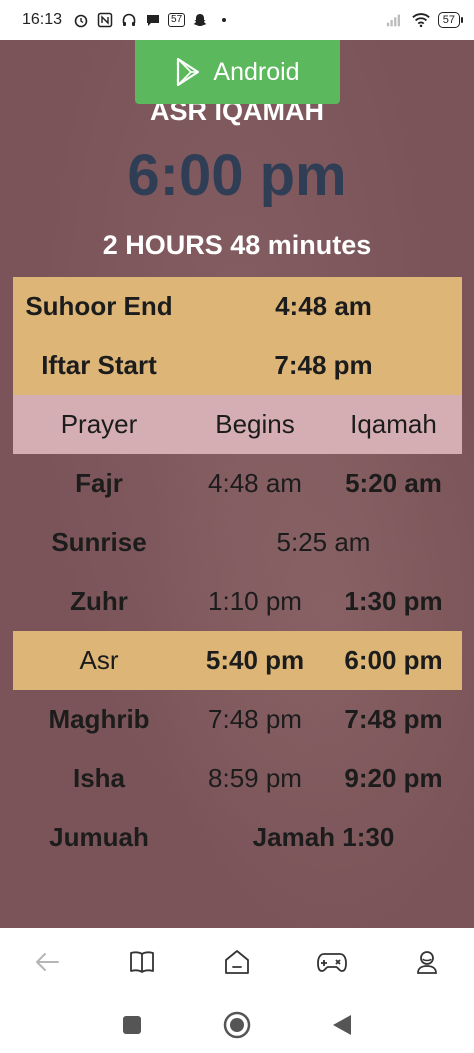 The image size is (474, 1053). Describe the element at coordinates (393, 424) in the screenshot. I see `header-iqamah: Iqamah` at that location.